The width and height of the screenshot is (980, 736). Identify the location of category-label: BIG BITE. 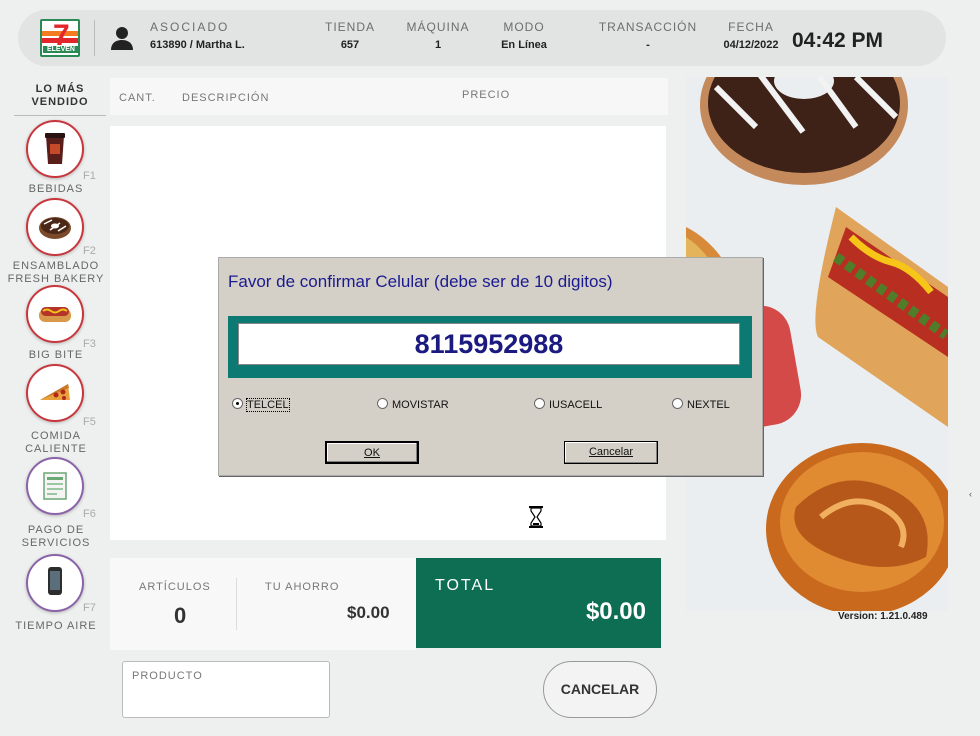
(56, 355).